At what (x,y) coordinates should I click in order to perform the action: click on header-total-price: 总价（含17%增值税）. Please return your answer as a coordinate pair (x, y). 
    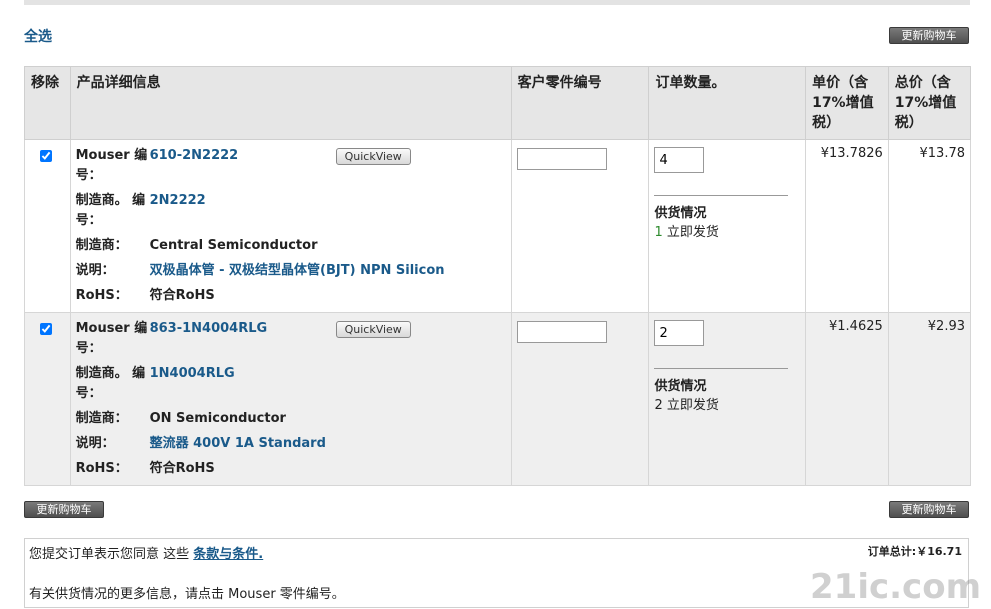
    Looking at the image, I should click on (929, 103).